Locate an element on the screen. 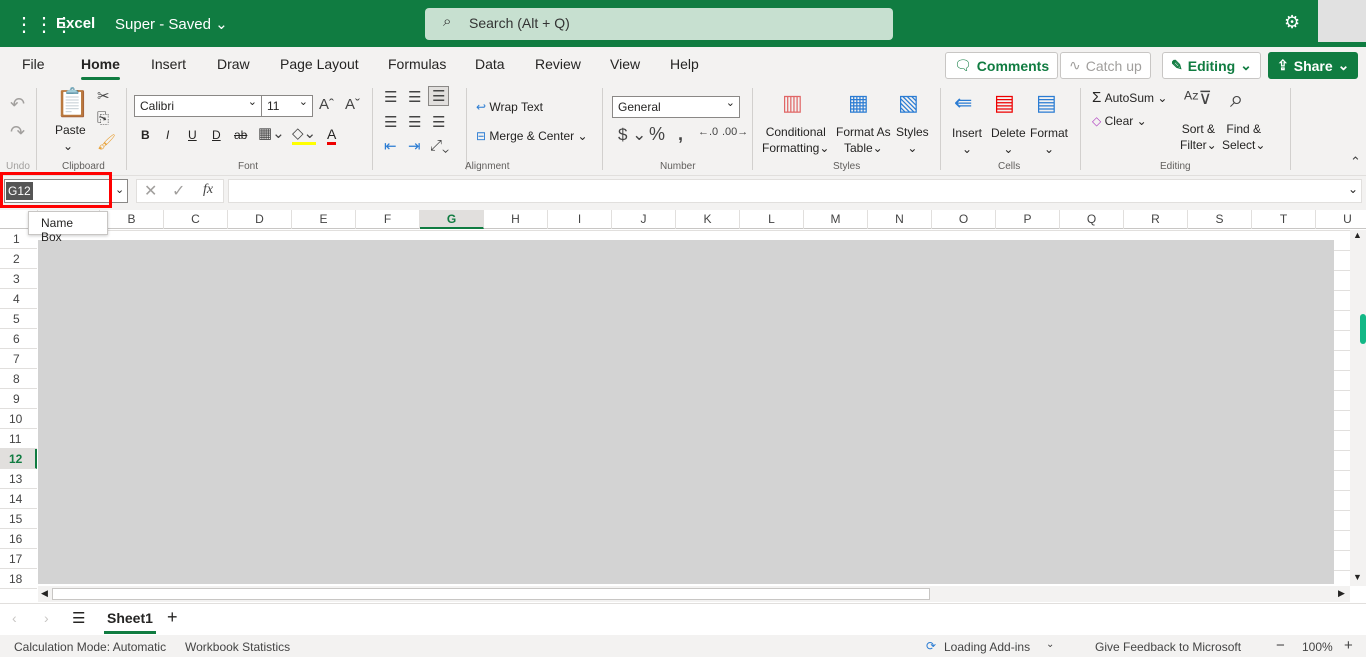 This screenshot has width=1366, height=657. formula-input is located at coordinates (795, 191).